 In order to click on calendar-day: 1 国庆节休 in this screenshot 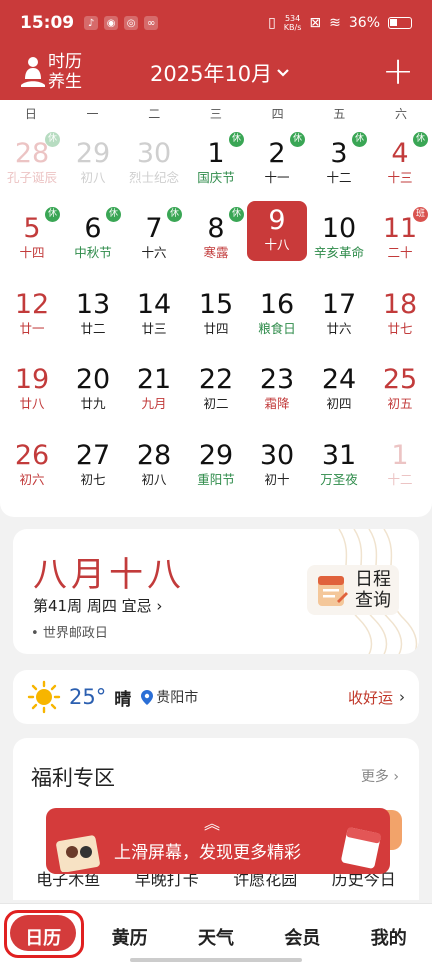, I will do `click(216, 165)`.